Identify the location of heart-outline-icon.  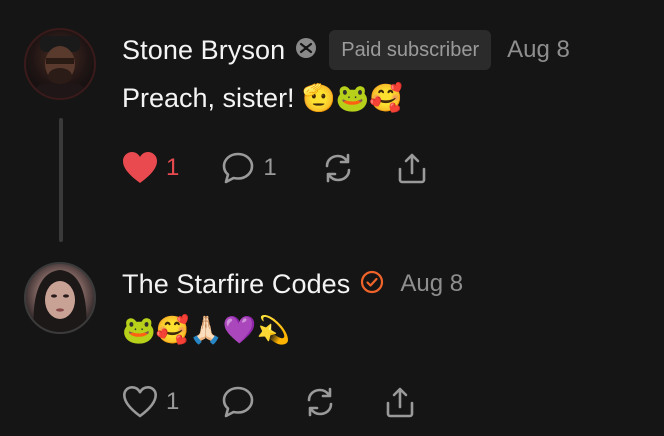
(140, 402).